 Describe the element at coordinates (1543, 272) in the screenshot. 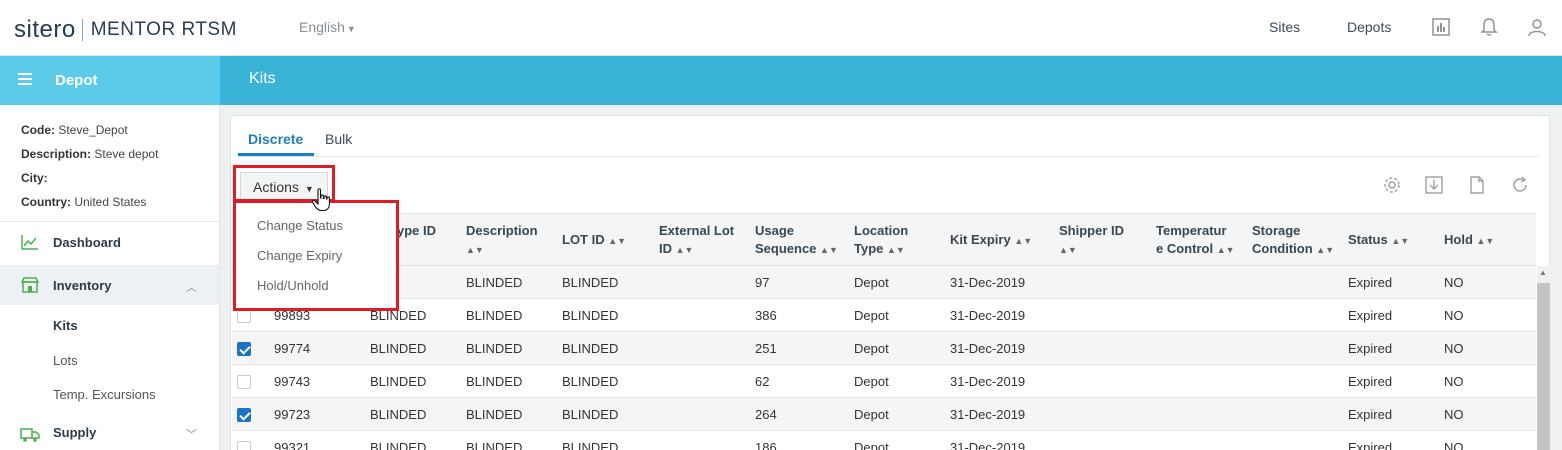

I see `scroll-up-icon: ▲` at that location.